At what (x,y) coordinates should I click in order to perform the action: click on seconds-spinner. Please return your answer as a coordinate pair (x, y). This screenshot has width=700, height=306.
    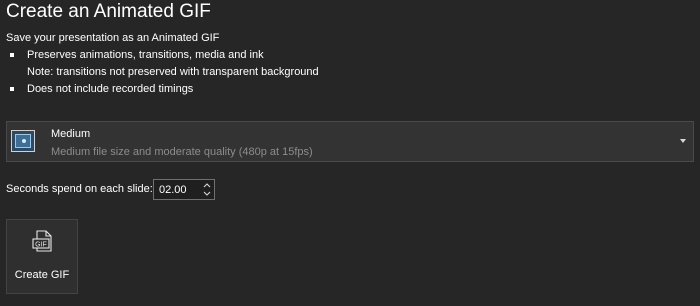
    Looking at the image, I should click on (184, 189).